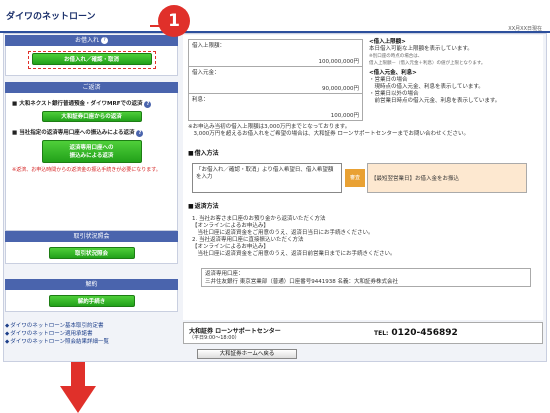  Describe the element at coordinates (91, 116) in the screenshot. I see `repay-from-account-button: 大和証券口座からの返済` at that location.